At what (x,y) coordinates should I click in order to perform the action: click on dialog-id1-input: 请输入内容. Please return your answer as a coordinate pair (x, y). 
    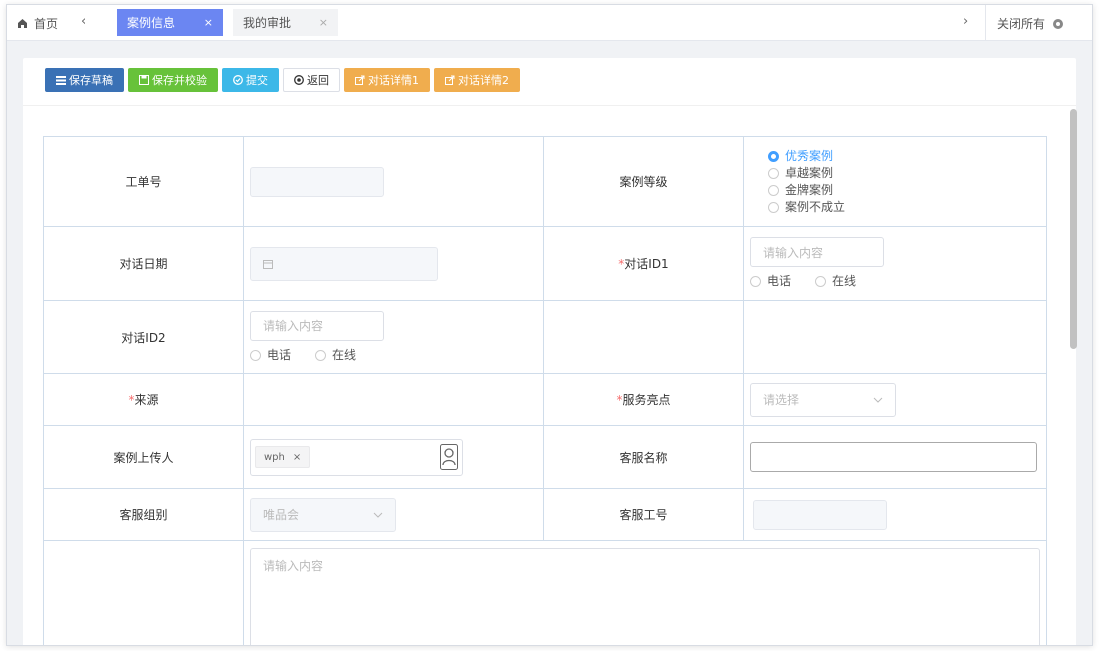
    Looking at the image, I should click on (817, 252).